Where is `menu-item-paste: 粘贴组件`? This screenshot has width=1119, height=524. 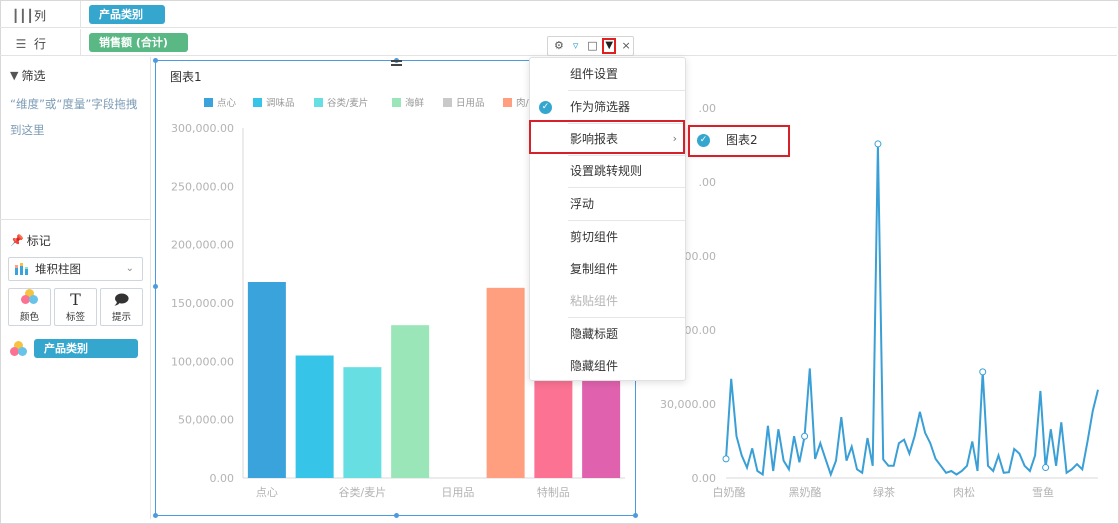
menu-item-paste: 粘贴组件 is located at coordinates (608, 301).